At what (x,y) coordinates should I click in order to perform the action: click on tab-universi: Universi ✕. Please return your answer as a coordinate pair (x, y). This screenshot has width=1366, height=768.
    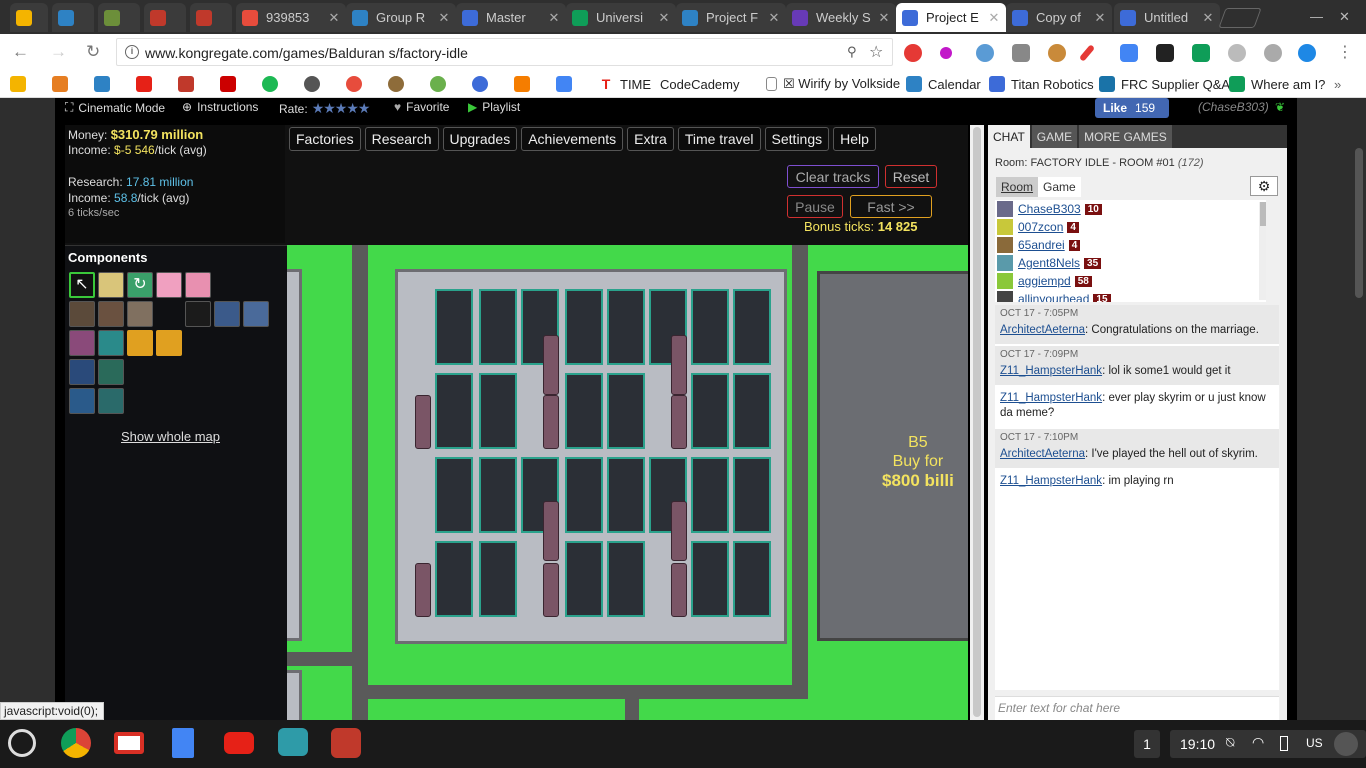
    Looking at the image, I should click on (621, 17).